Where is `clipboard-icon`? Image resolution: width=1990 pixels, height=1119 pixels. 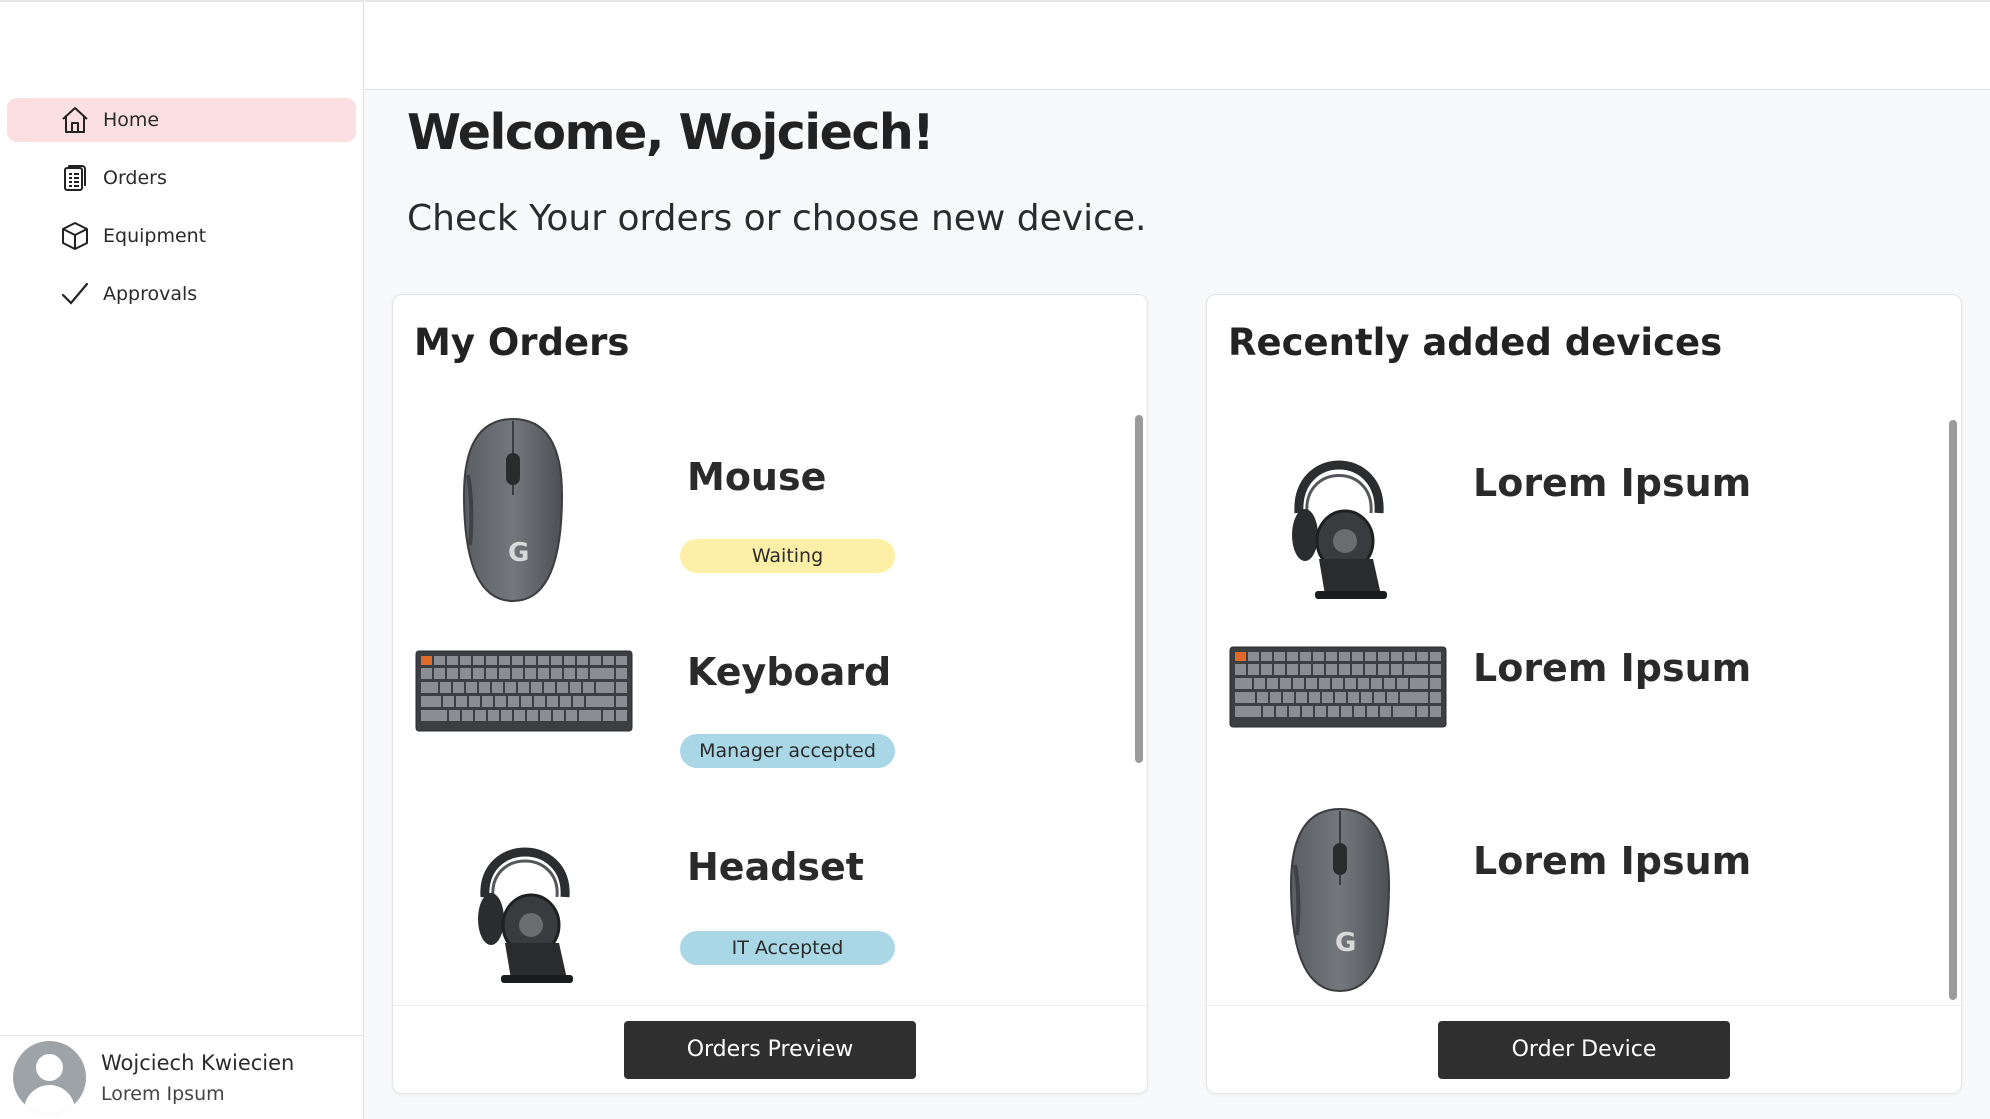
clipboard-icon is located at coordinates (75, 178).